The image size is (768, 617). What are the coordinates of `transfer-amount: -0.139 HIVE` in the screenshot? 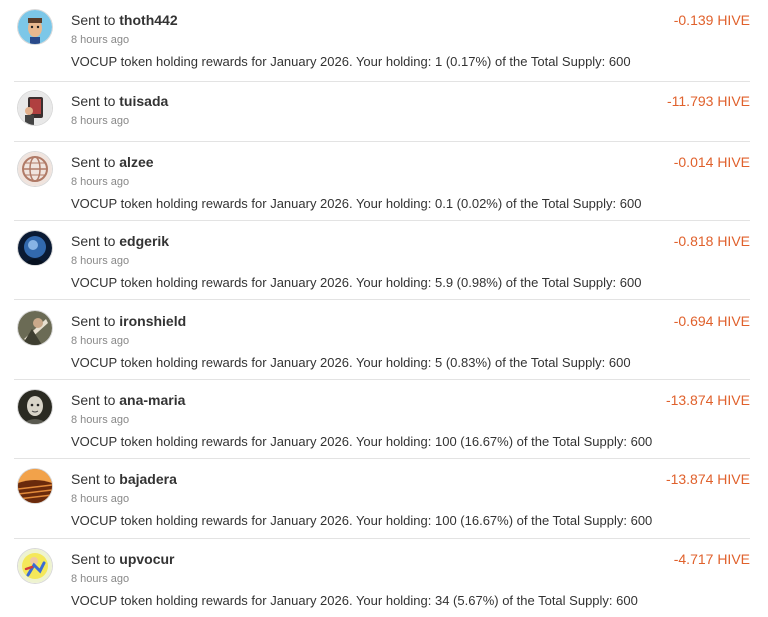 It's located at (711, 20).